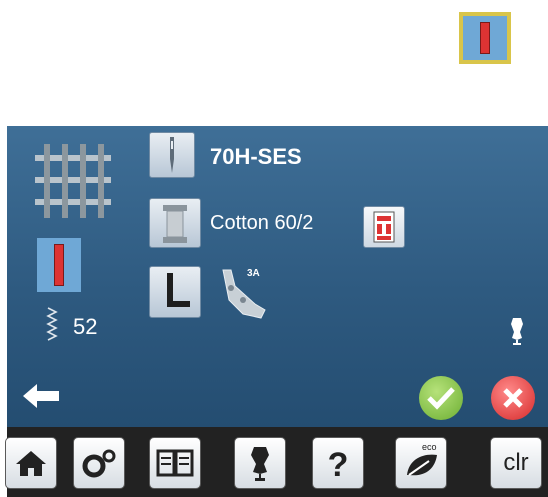  I want to click on stitch-preview-icon, so click(59, 265).